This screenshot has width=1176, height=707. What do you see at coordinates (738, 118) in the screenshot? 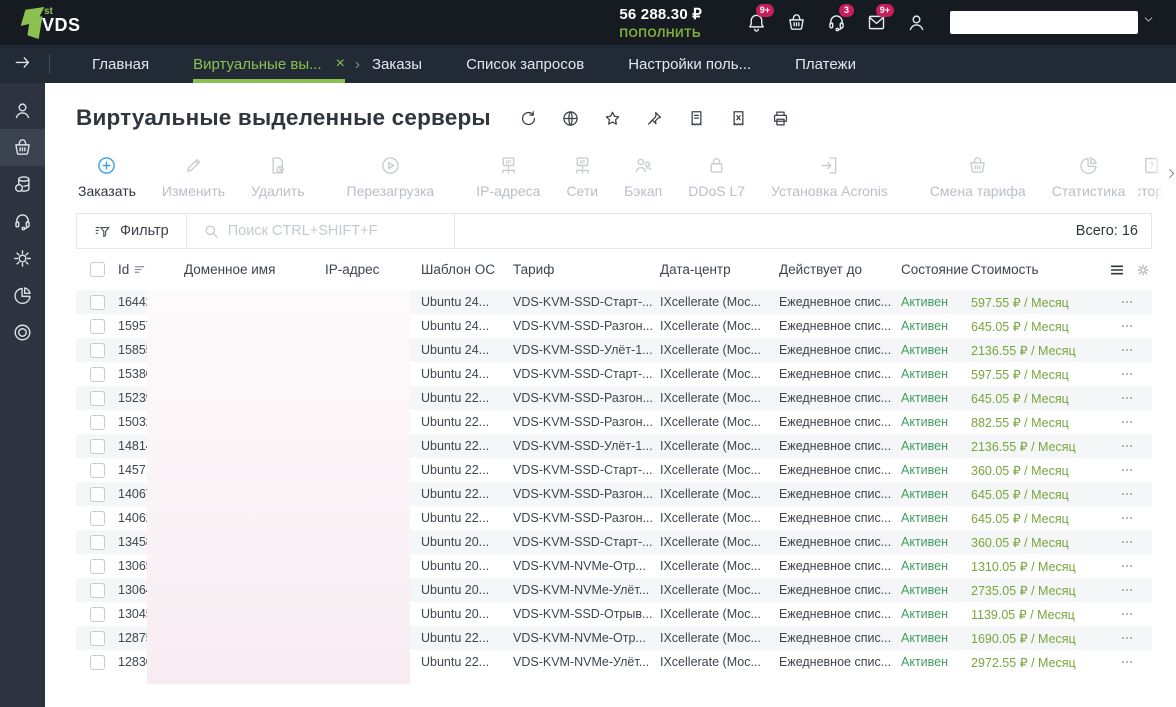
I see `excel-export-button` at bounding box center [738, 118].